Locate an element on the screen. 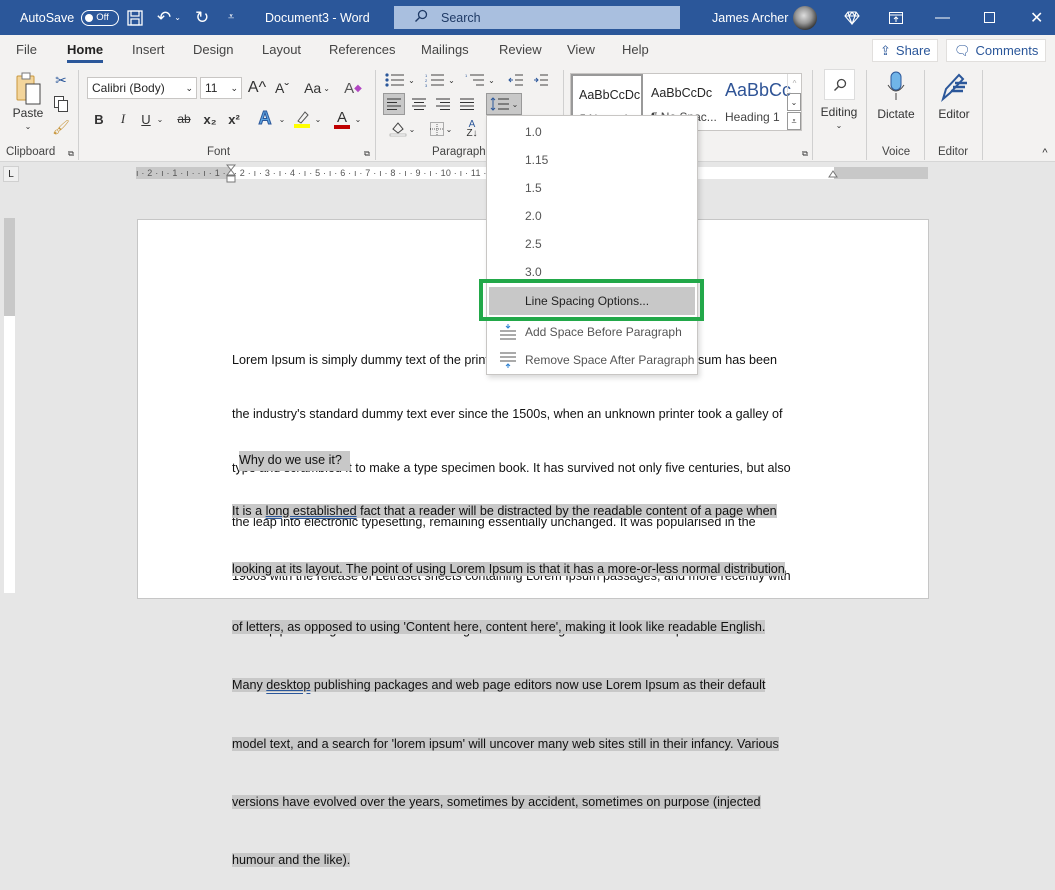 The image size is (1055, 890). close-icon: ✕ is located at coordinates (1036, 17).